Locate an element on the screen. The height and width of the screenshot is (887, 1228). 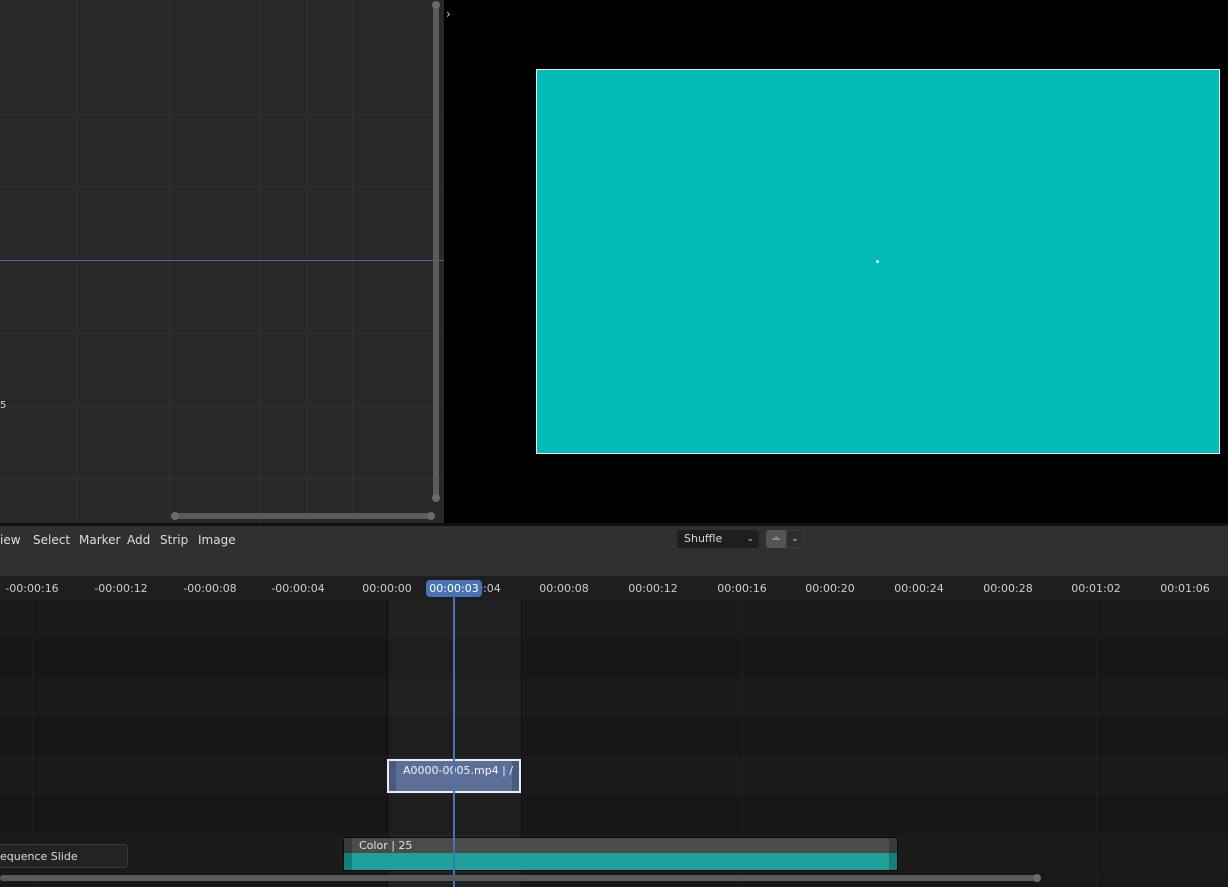
menu-add: Add is located at coordinates (138, 540).